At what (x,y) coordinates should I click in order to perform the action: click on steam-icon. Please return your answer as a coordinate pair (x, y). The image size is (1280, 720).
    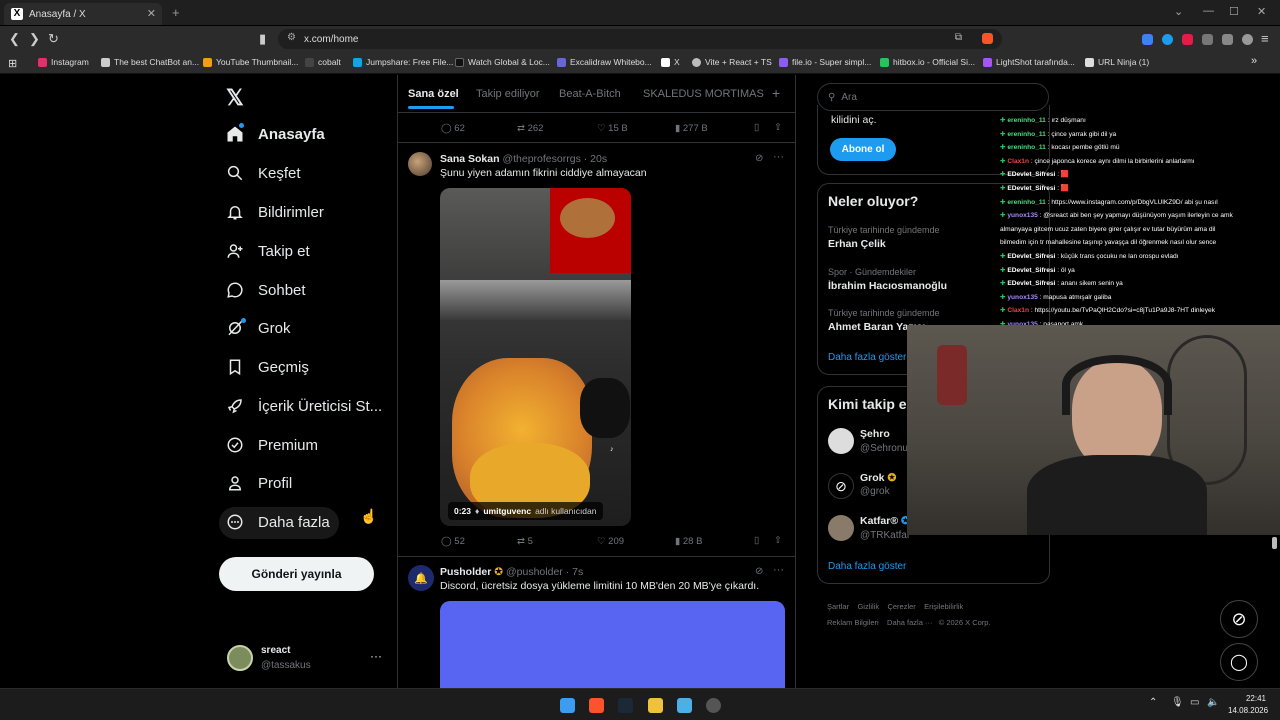
    Looking at the image, I should click on (625, 705).